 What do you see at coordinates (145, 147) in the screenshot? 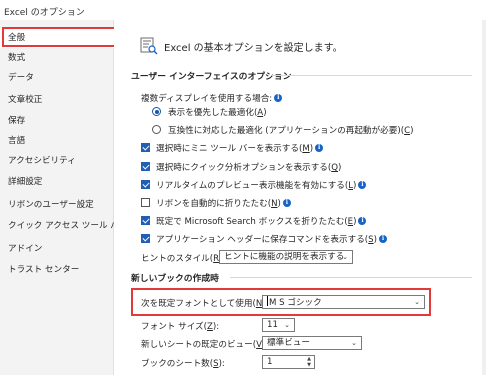
I see `checkbox-mini-toolbar` at bounding box center [145, 147].